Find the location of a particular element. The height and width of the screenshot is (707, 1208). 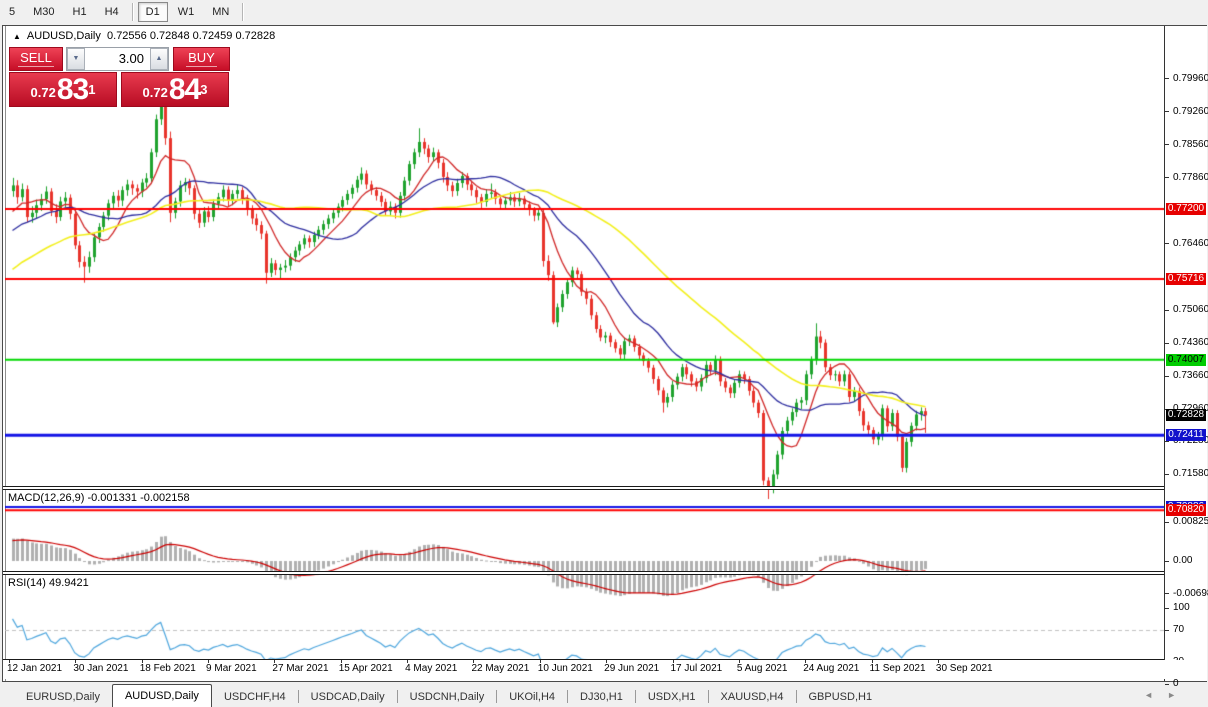

volume-increase-button: ▲ is located at coordinates (159, 59).